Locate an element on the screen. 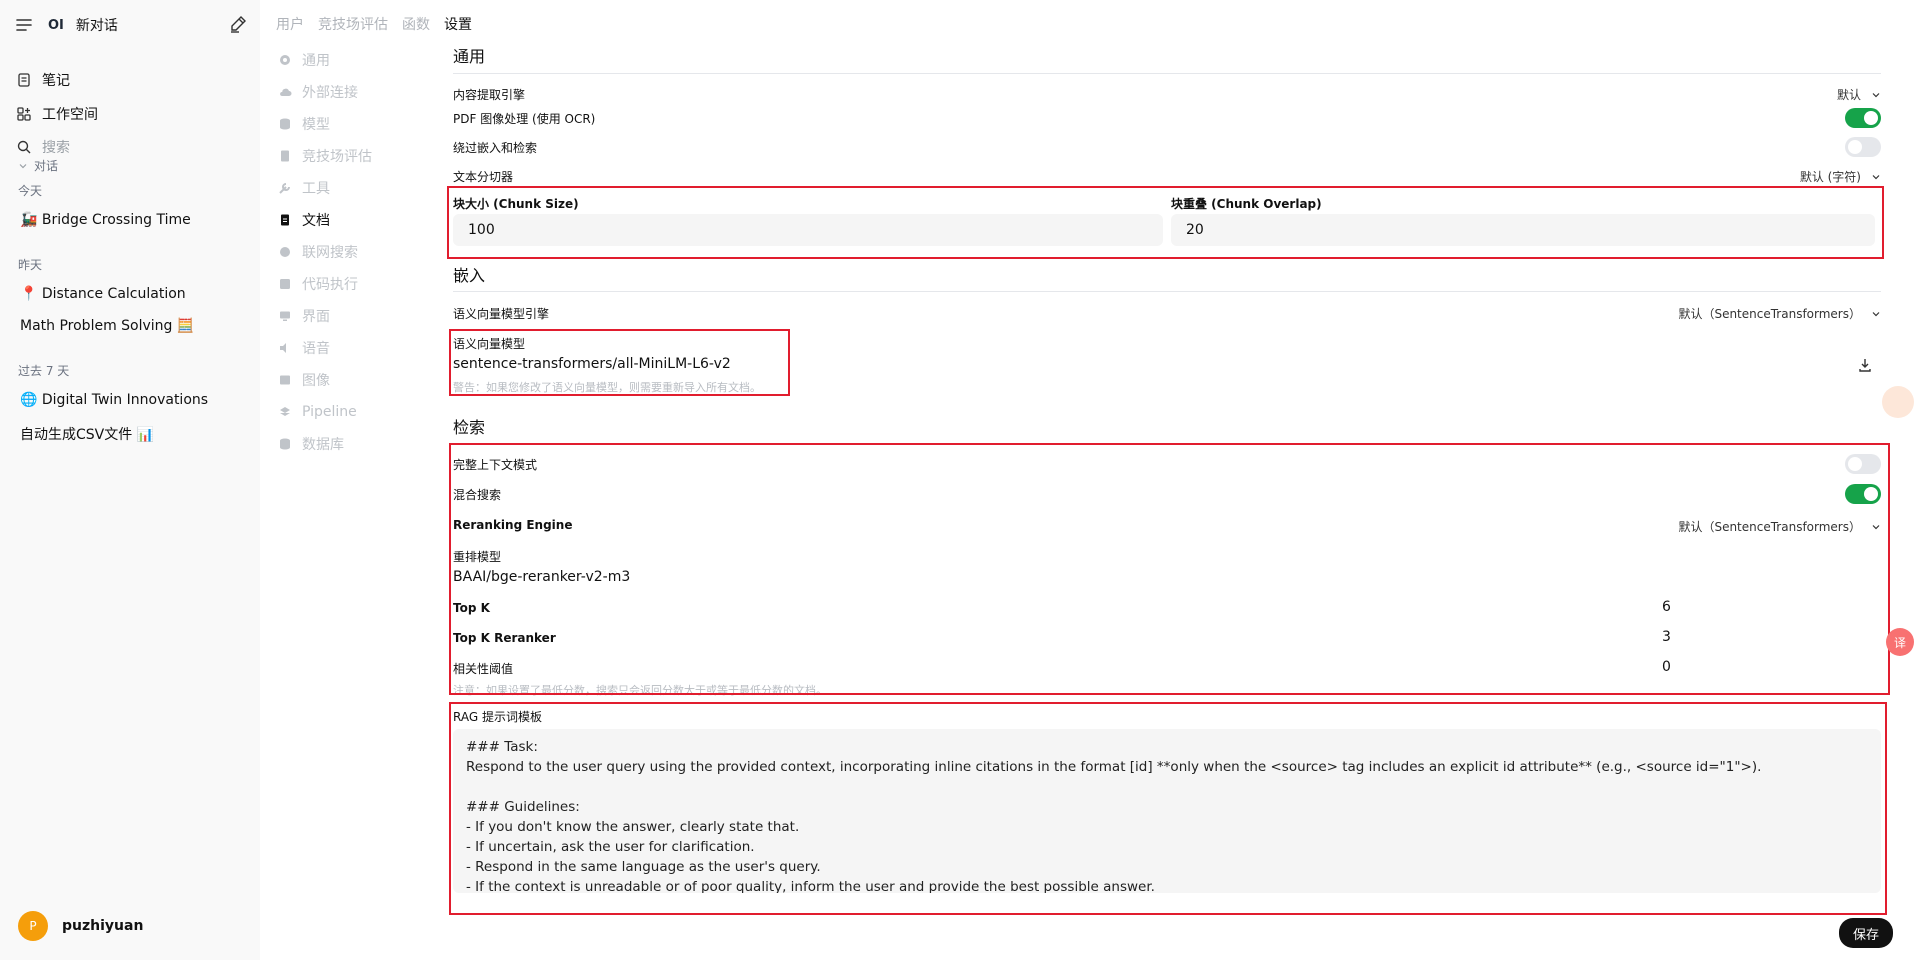 This screenshot has width=1921, height=960. tab-settings: 设置 is located at coordinates (458, 24).